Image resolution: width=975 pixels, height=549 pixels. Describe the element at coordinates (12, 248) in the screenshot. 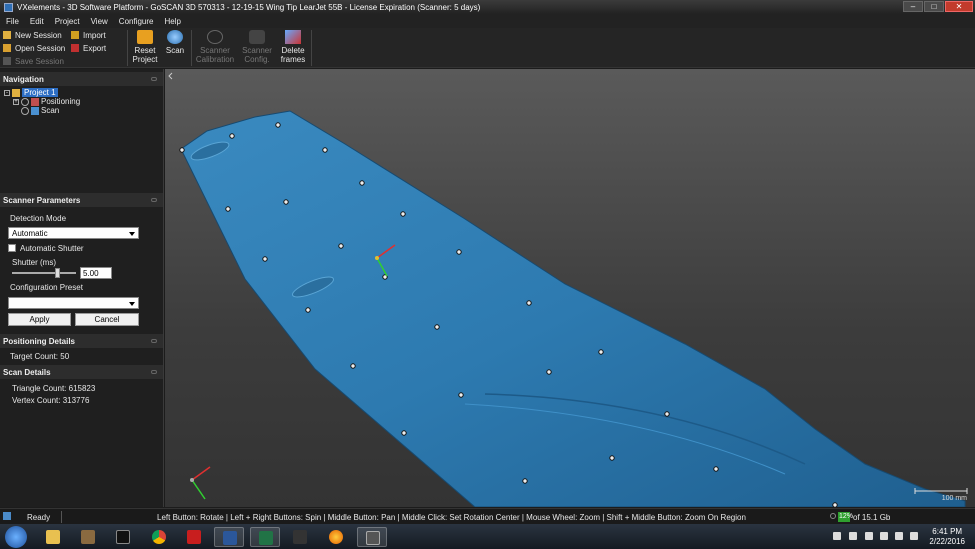

I see `automatic-shutter-checkbox` at that location.